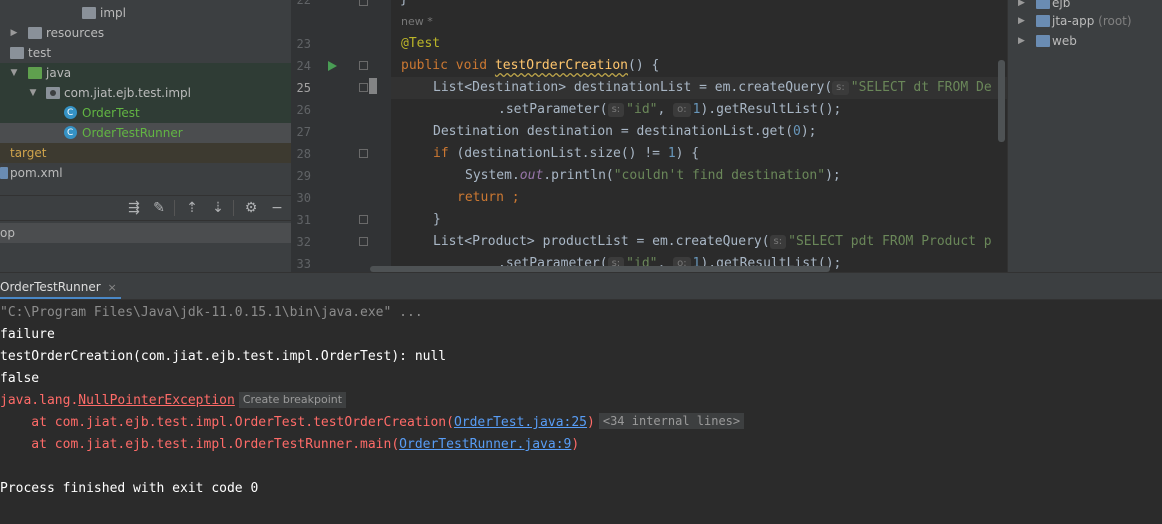 The image size is (1162, 524). What do you see at coordinates (145, 133) in the screenshot?
I see `tree-item-ordertestrunner: OrderTestRunner` at bounding box center [145, 133].